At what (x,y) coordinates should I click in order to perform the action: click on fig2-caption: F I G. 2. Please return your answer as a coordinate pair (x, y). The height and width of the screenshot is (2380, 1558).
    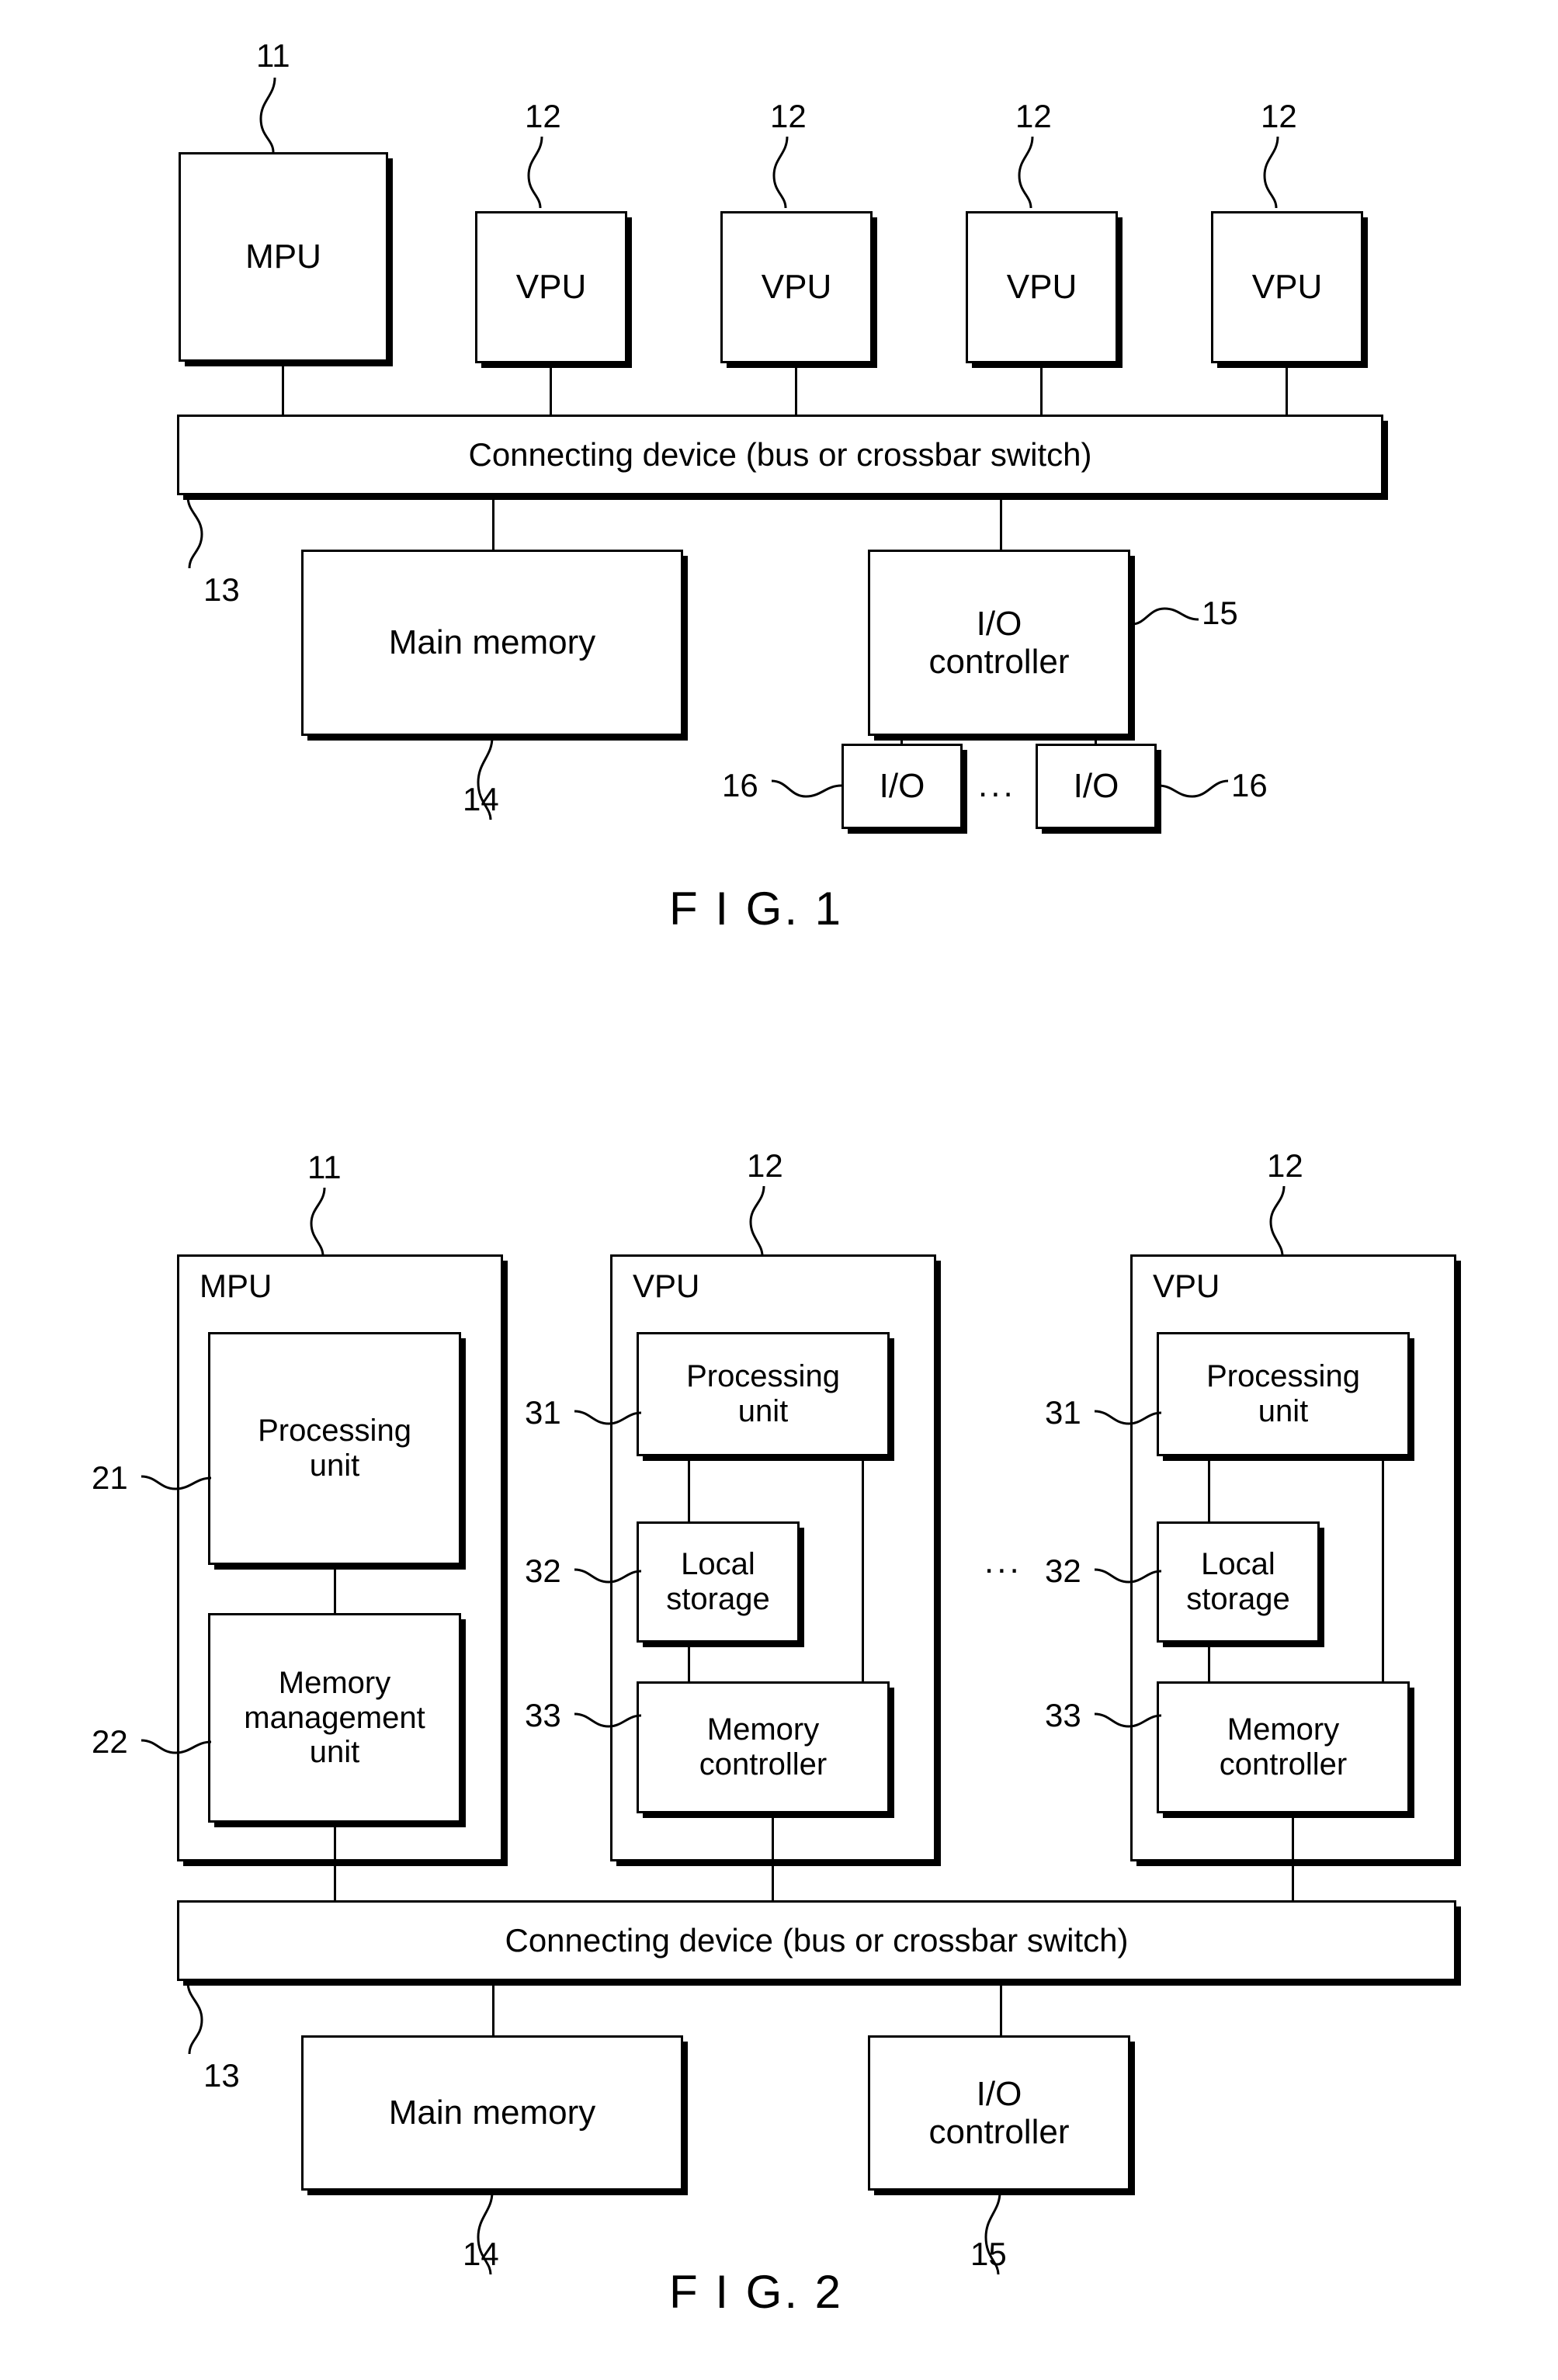
    Looking at the image, I should click on (756, 2292).